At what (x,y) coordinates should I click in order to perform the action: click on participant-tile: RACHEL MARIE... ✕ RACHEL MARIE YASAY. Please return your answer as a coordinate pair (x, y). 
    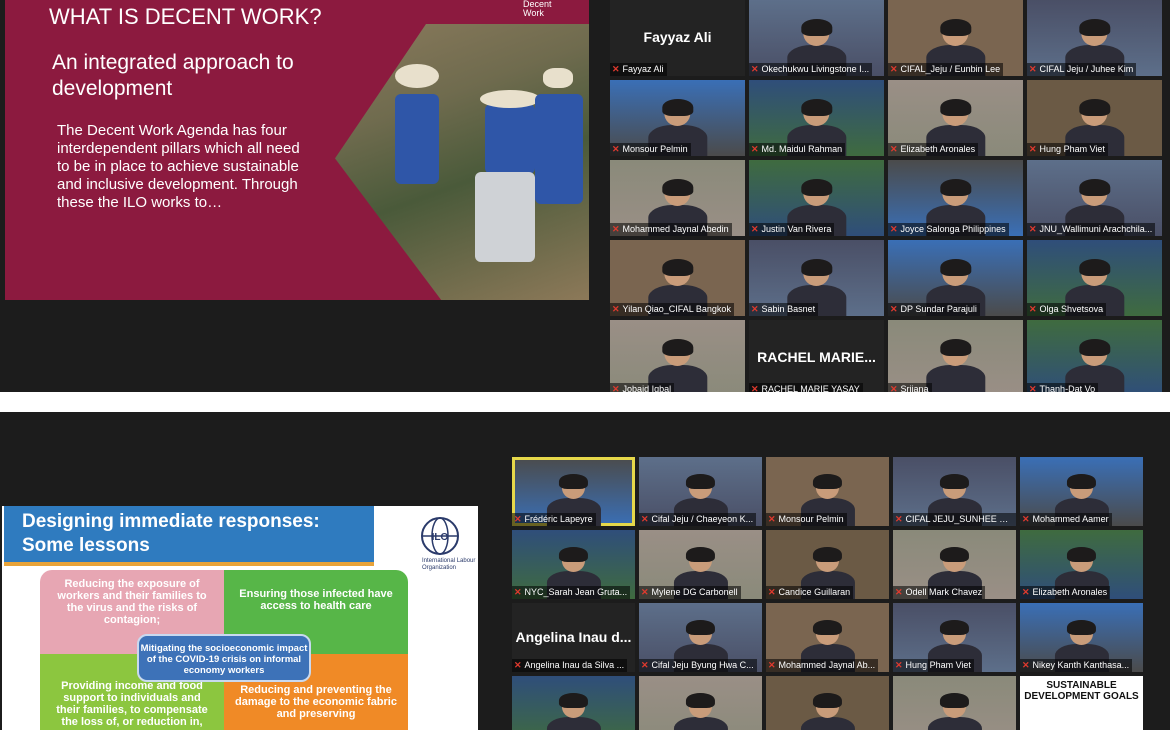
    Looking at the image, I should click on (816, 356).